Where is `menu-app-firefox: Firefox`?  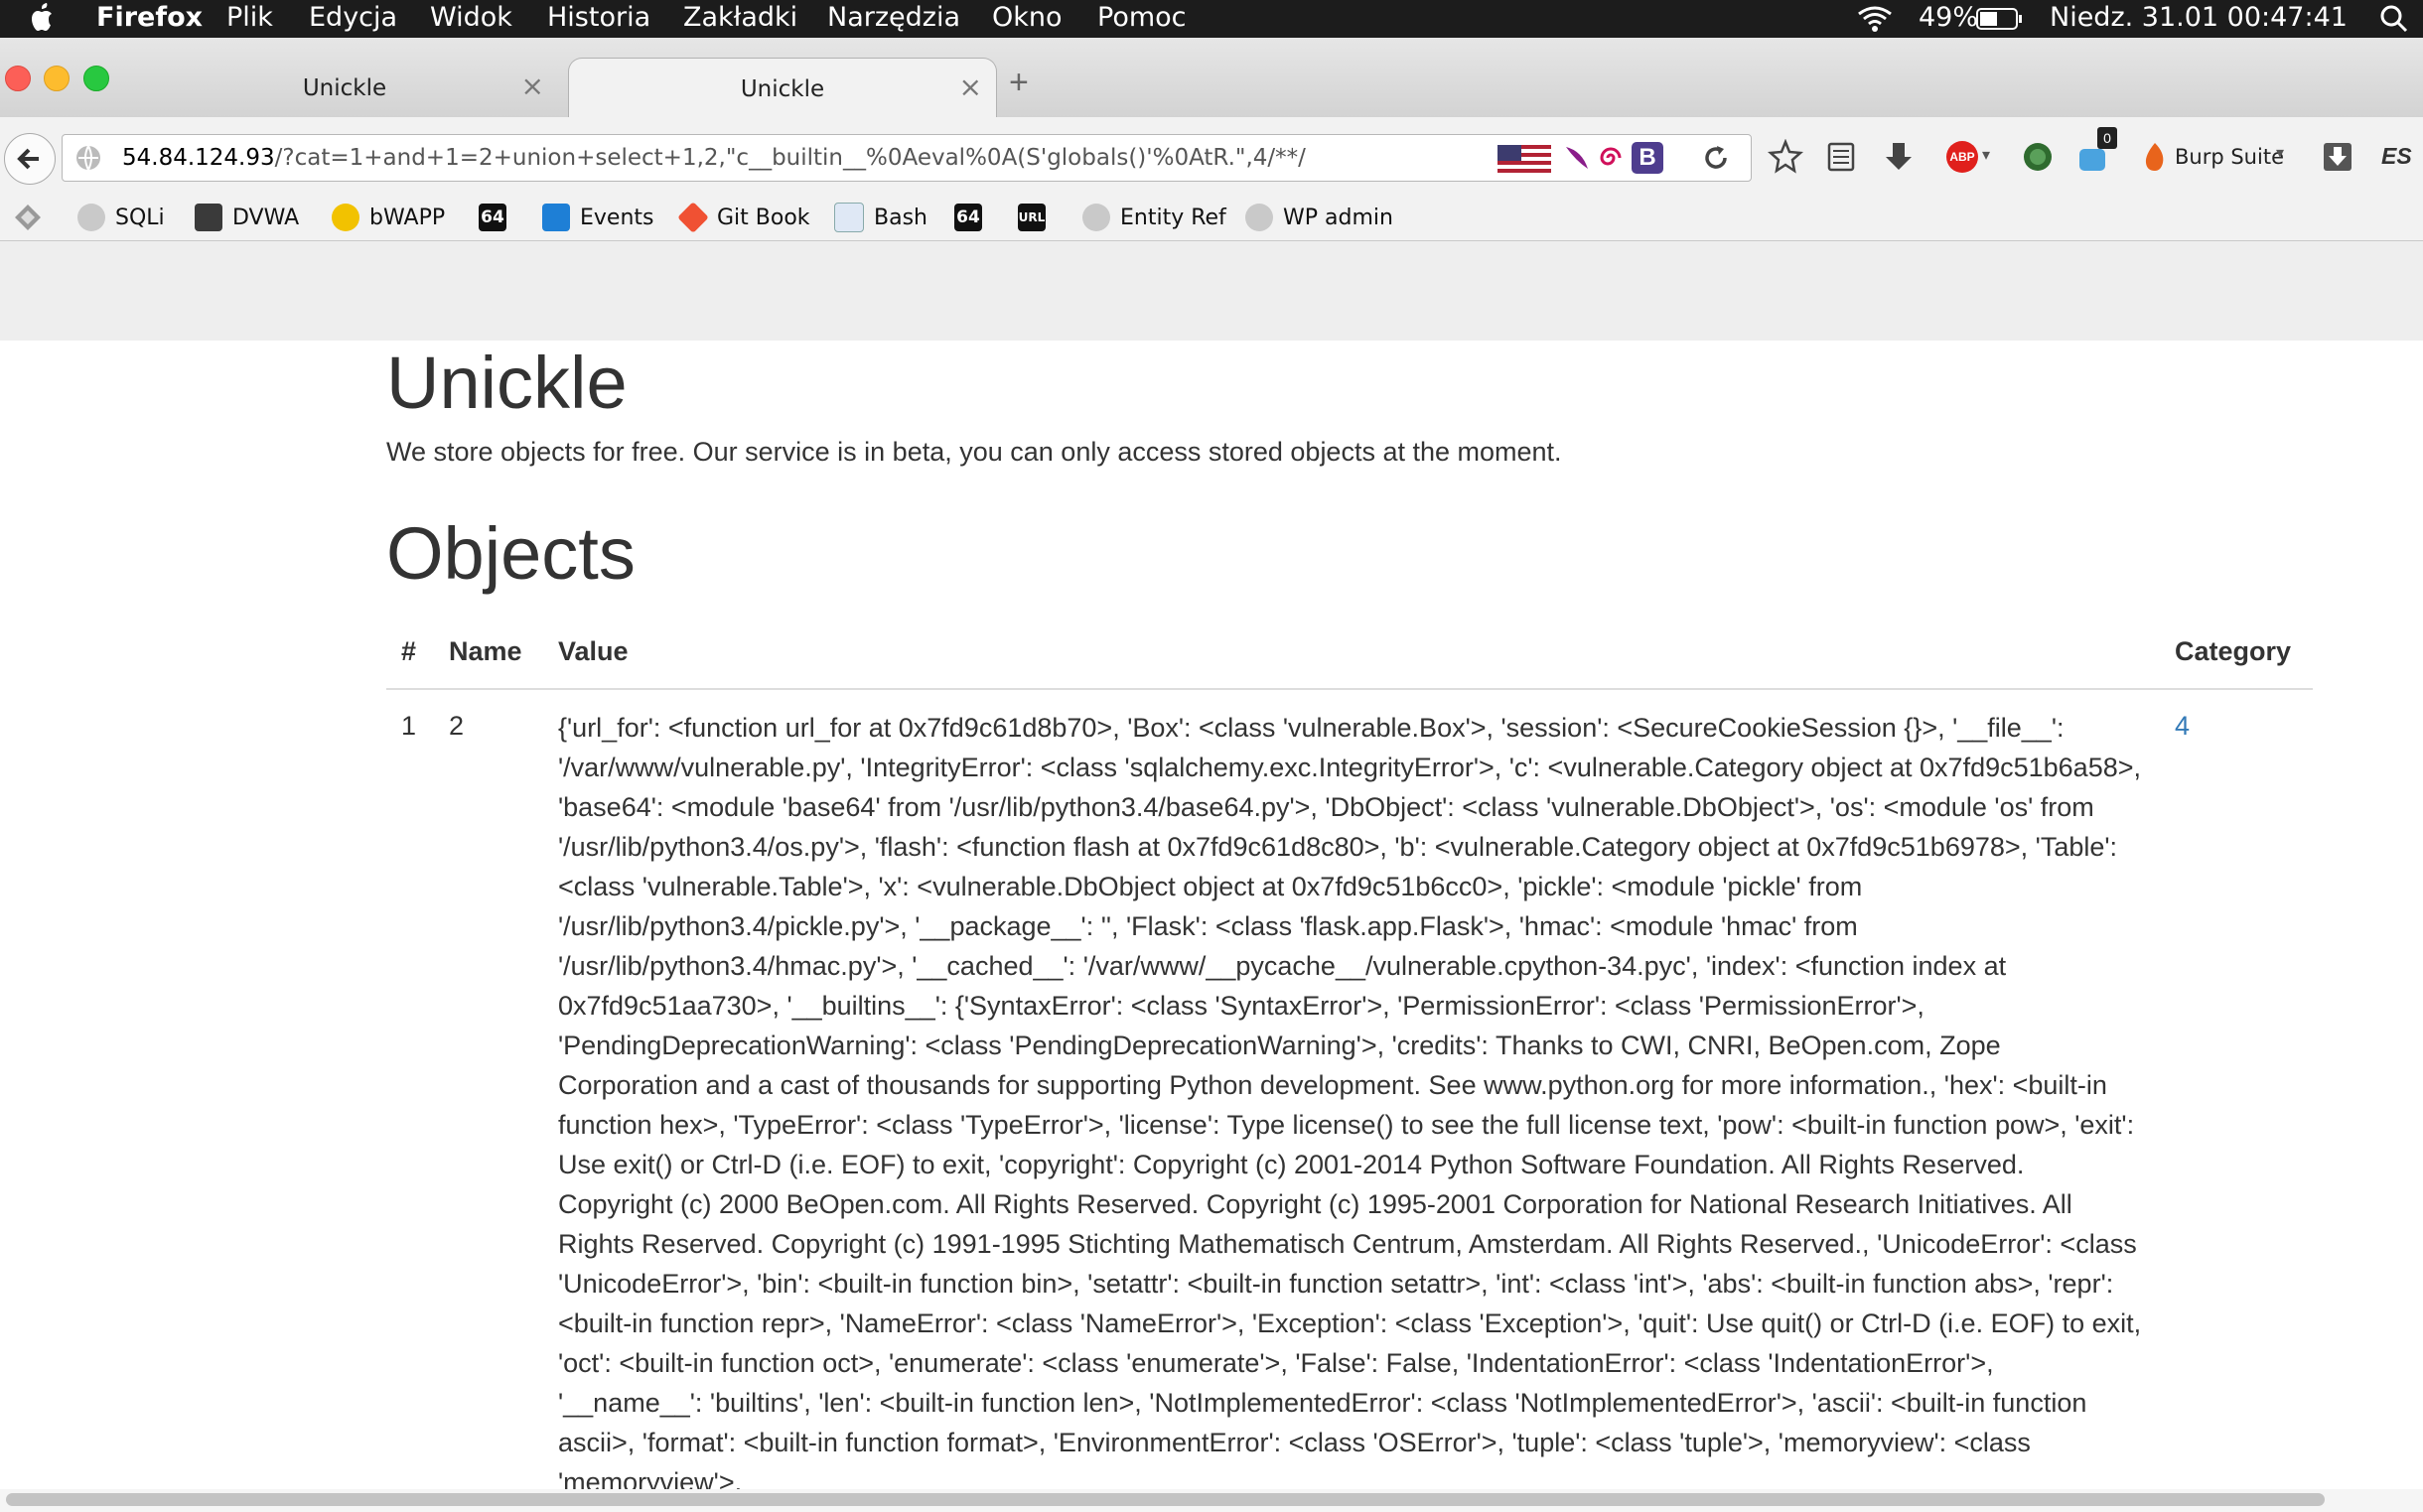
menu-app-firefox: Firefox is located at coordinates (149, 19).